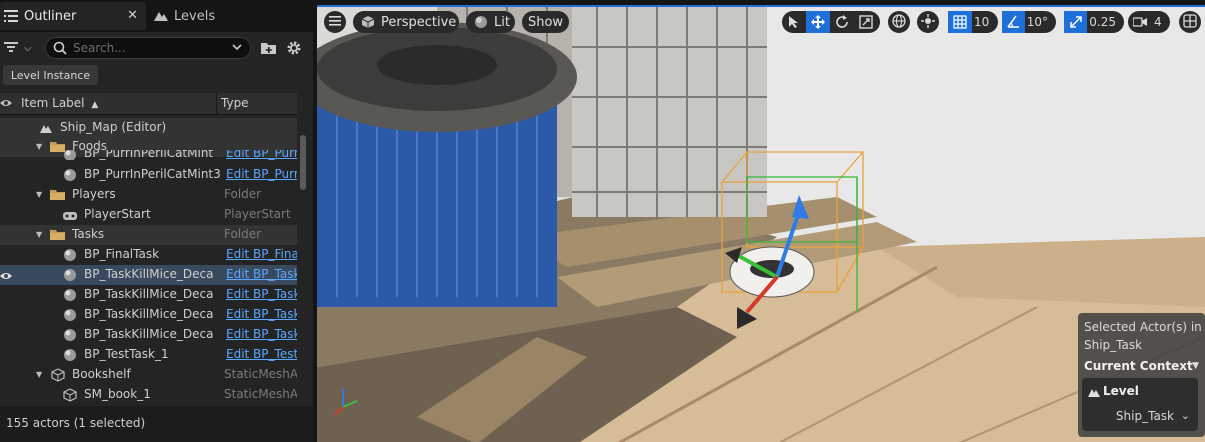 This screenshot has height=442, width=1205. I want to click on tab-levels-label: Levels, so click(195, 16).